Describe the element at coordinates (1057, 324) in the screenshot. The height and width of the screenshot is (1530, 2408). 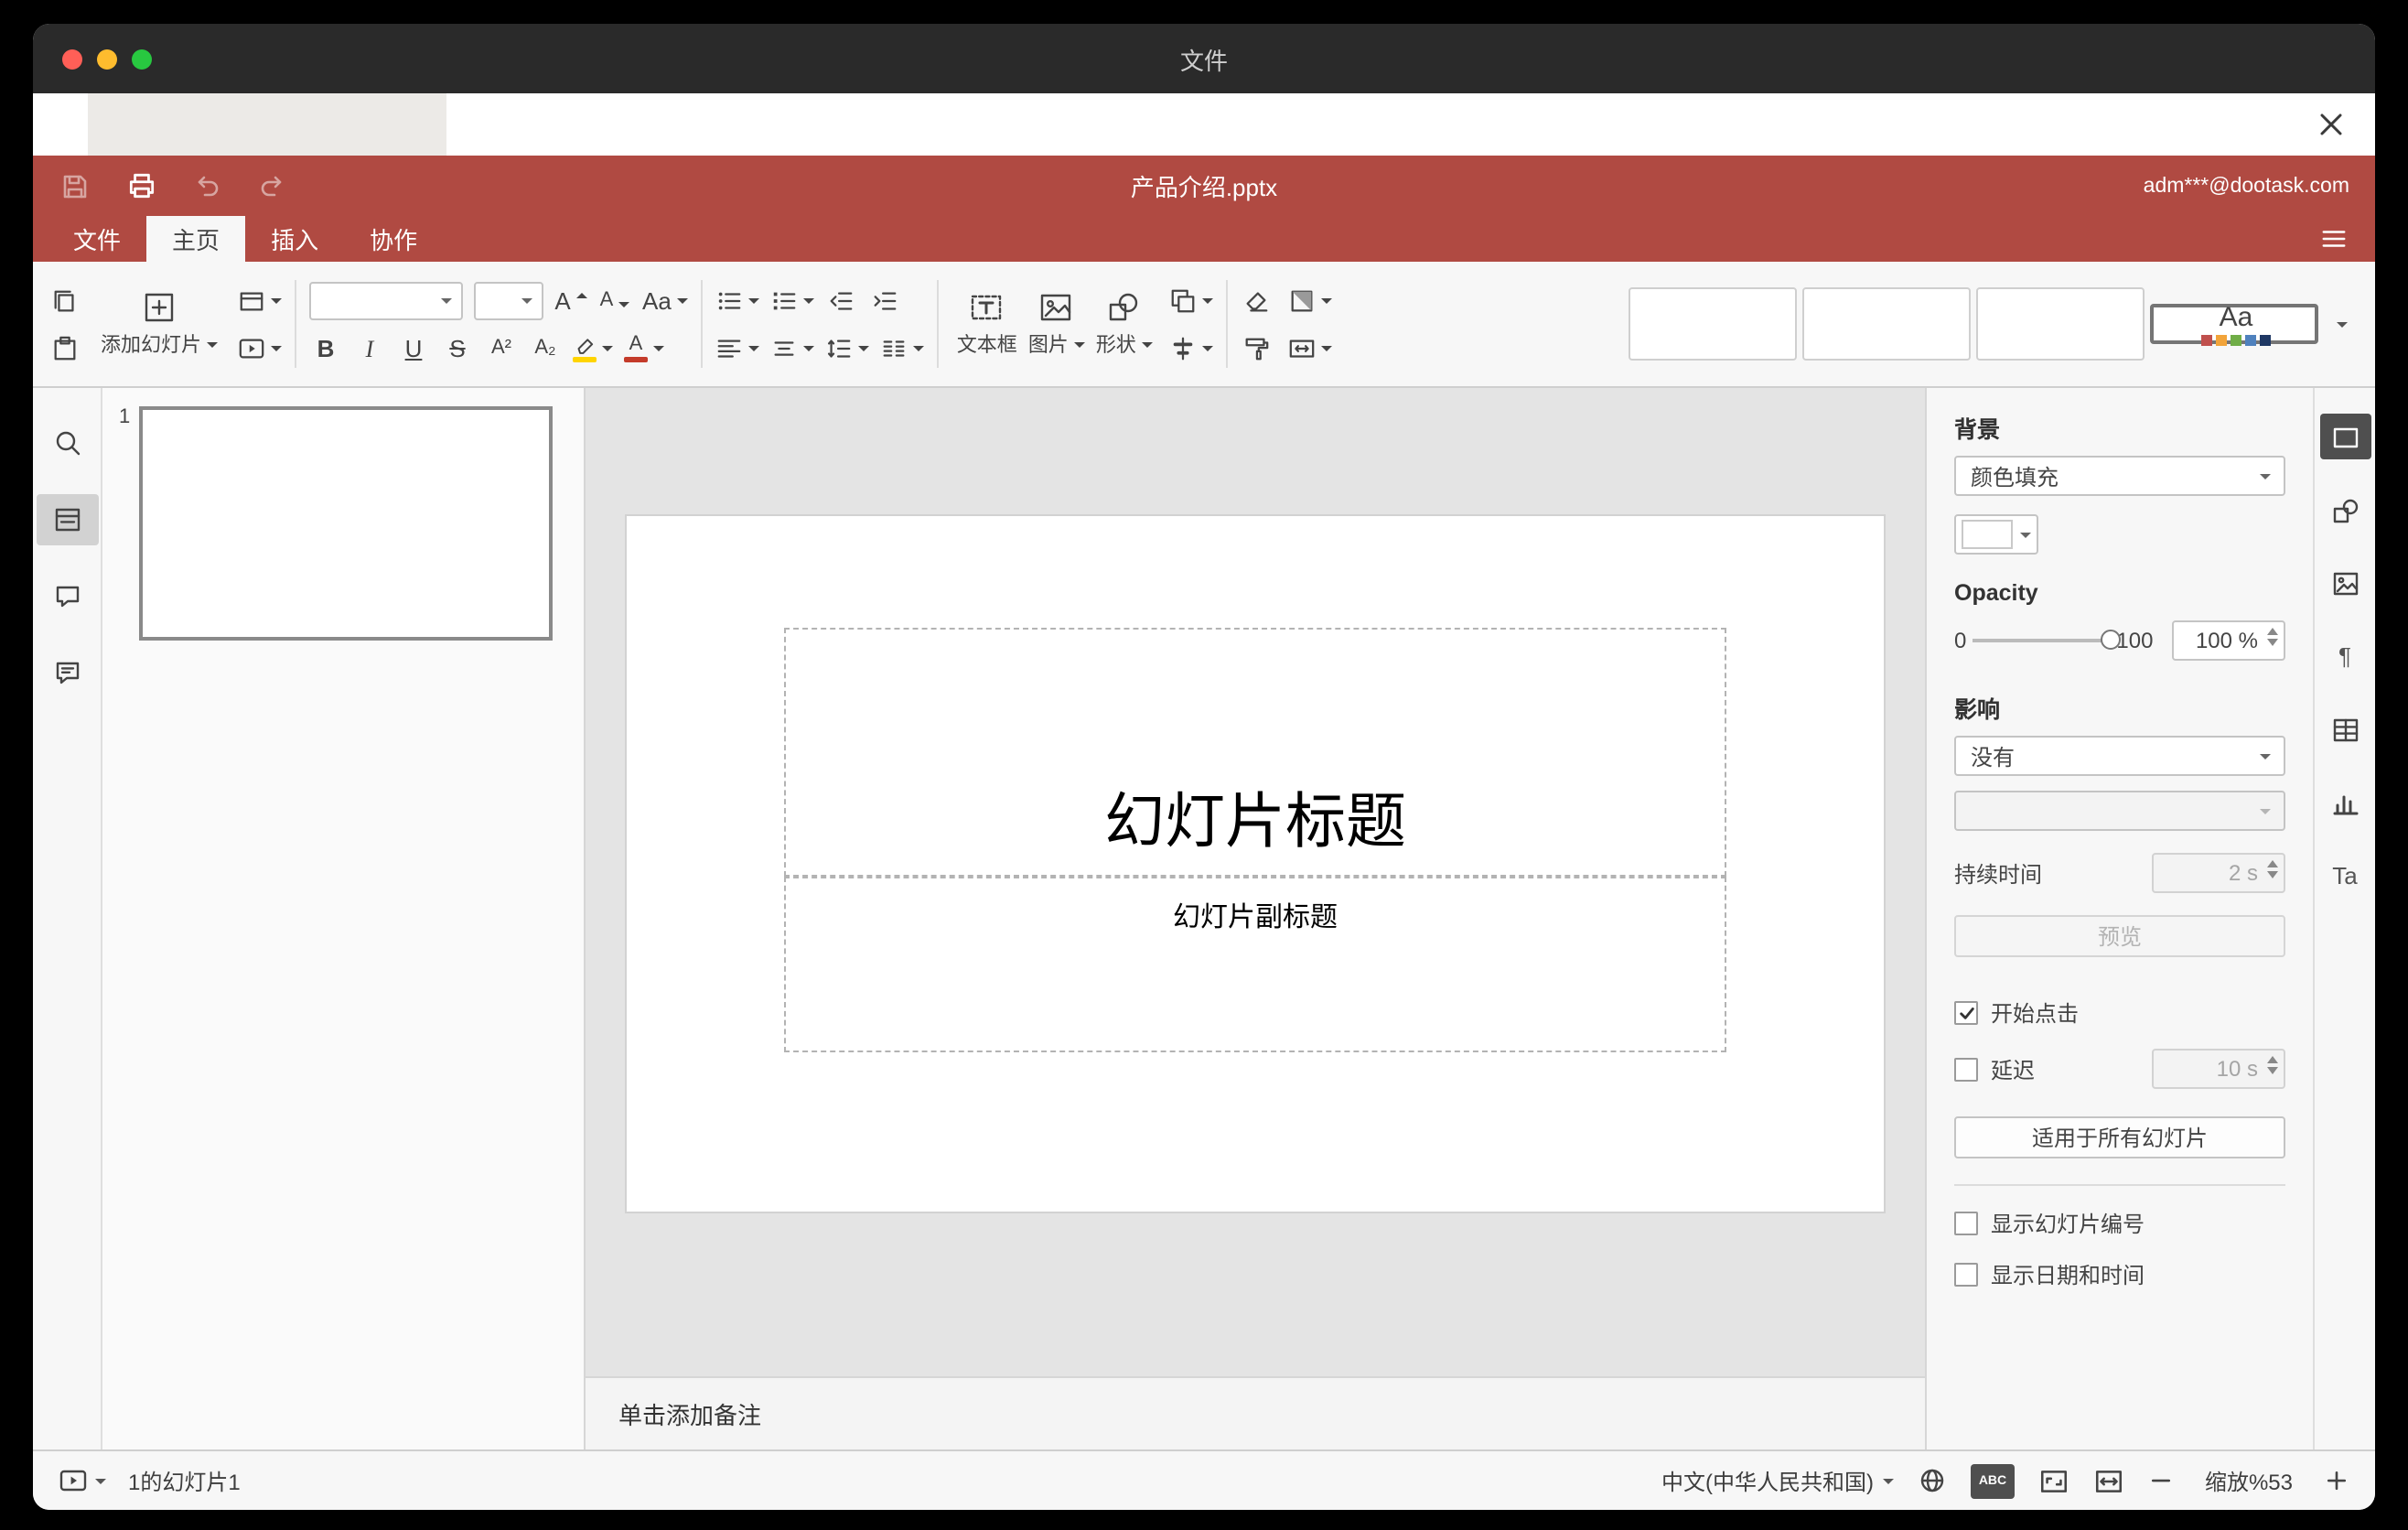
I see `insert-image-button: 图片` at that location.